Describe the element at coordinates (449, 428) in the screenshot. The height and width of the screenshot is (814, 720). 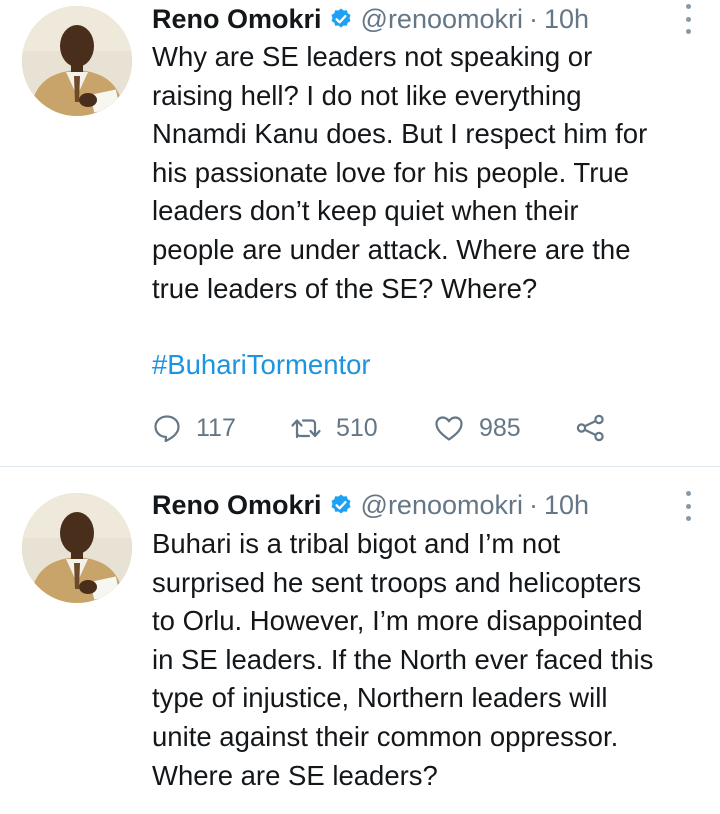
I see `like-icon` at that location.